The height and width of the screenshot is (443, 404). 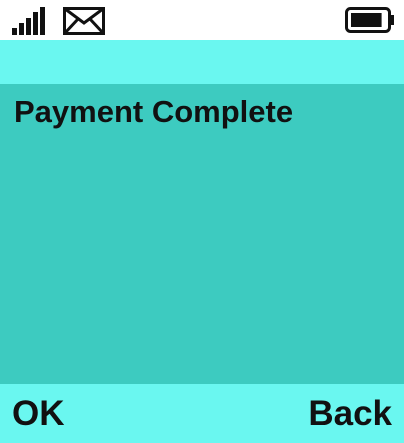 I want to click on battery-icon, so click(x=369, y=20).